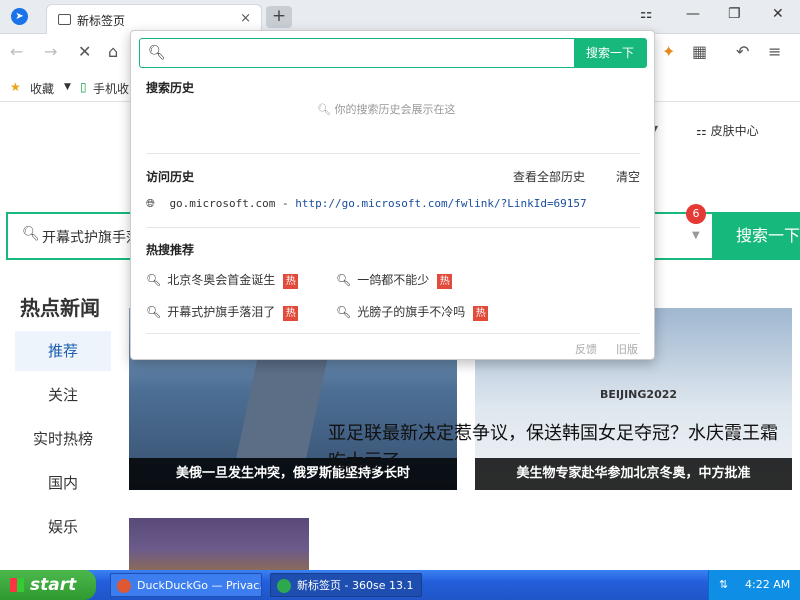 The image size is (800, 600). What do you see at coordinates (400, 17) in the screenshot?
I see `tab-bar: ➤ 新标签页 × + ⚏ — ❐ ✕` at bounding box center [400, 17].